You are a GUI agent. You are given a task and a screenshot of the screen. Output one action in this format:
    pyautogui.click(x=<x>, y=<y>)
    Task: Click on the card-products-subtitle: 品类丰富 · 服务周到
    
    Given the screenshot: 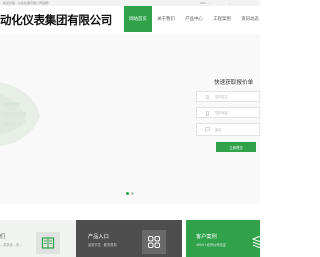 What is the action you would take?
    pyautogui.click(x=102, y=245)
    